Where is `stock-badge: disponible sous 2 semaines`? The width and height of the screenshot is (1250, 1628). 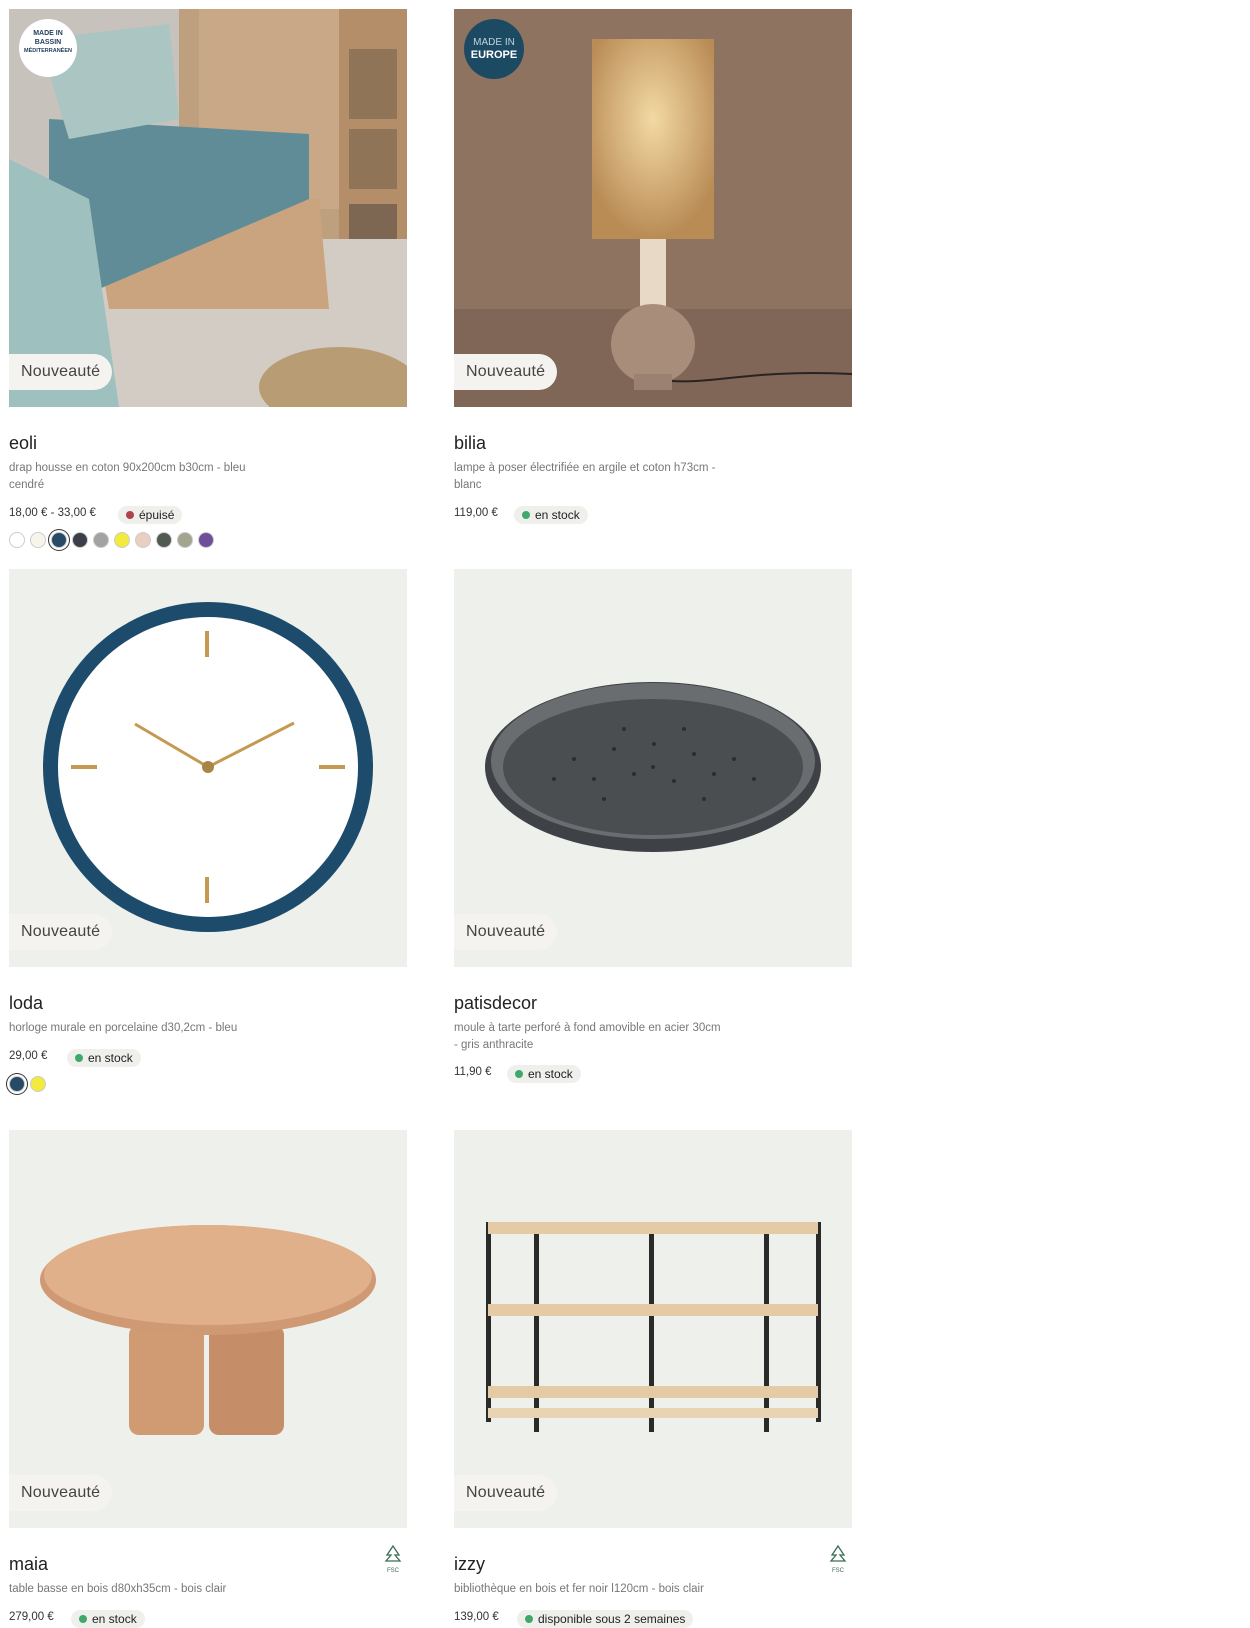
stock-badge: disponible sous 2 semaines is located at coordinates (605, 1619).